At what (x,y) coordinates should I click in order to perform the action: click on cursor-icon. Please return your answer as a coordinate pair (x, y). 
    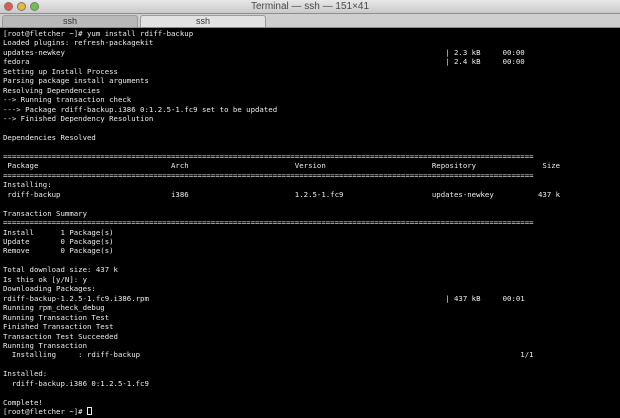
    Looking at the image, I should click on (90, 411).